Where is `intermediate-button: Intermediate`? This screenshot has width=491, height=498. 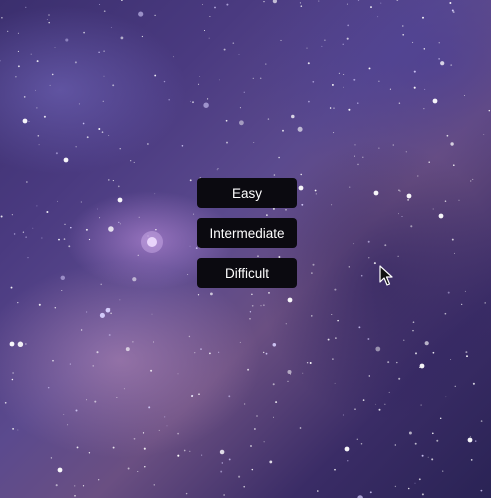
intermediate-button: Intermediate is located at coordinates (247, 233).